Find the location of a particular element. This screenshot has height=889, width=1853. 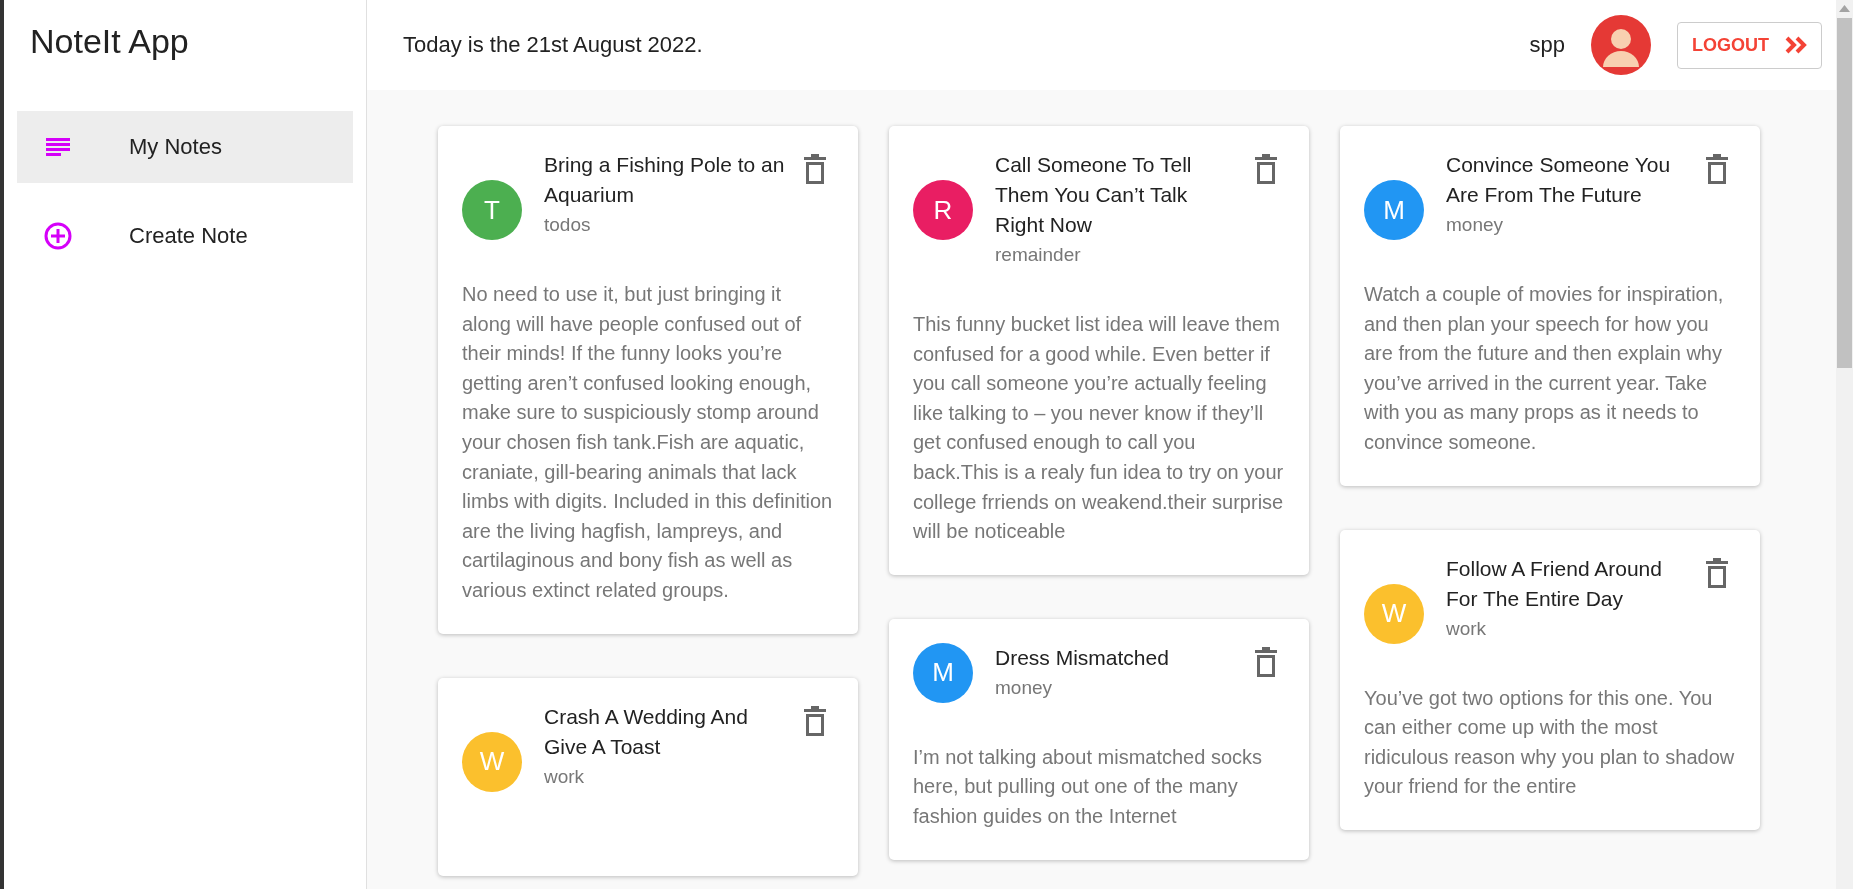

note-body: This funny bucket list idea will leave them confused for a good while. Even better if you call someone you’re actually feeling like talking to – you never know if they’ll get confused enough to call you back.This is a realy fun idea to try on your college frriends on weakend.their surprise will be noticeable is located at coordinates (1098, 428).